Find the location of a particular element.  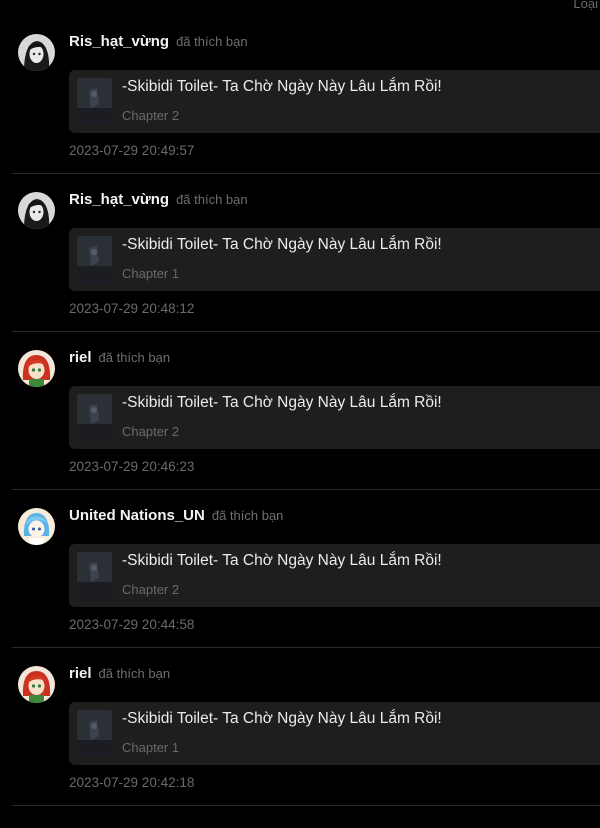

notification-header: United Nations_UN đã thích bạn is located at coordinates (176, 515).